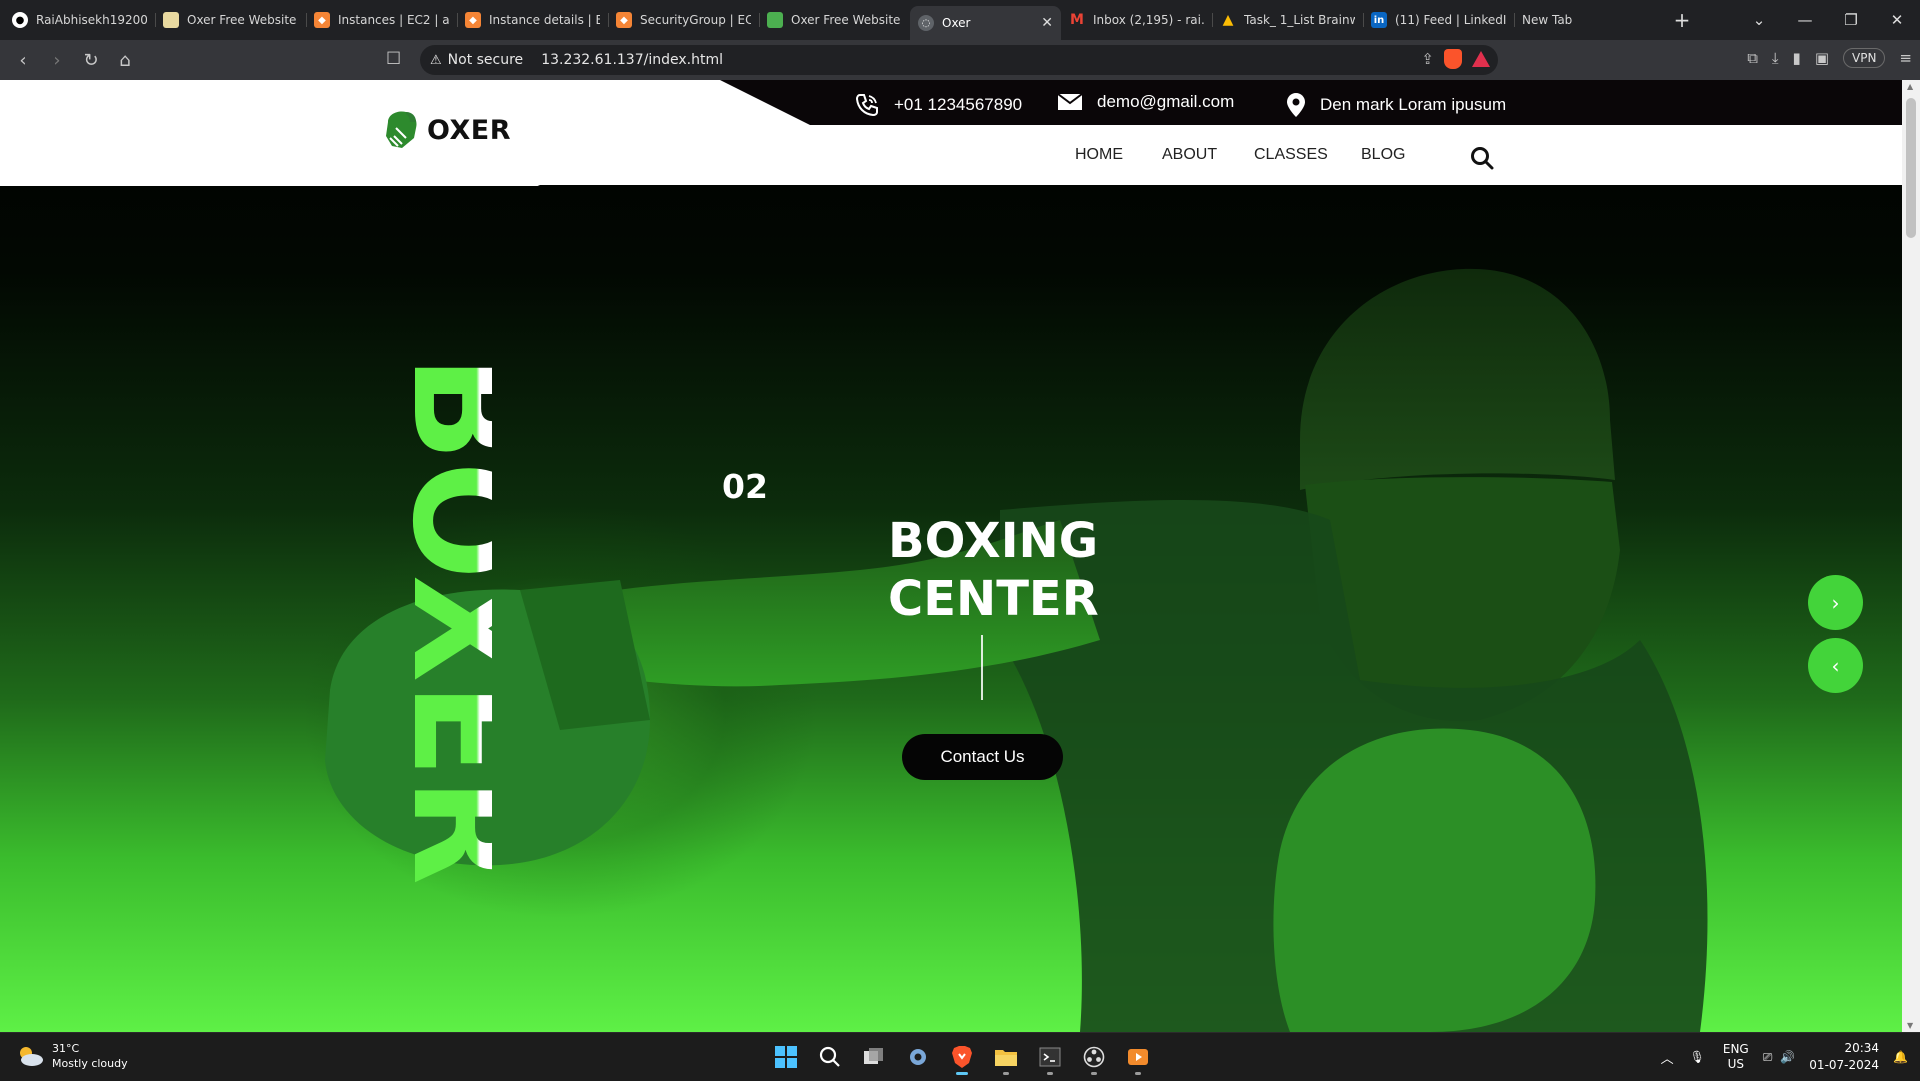 The width and height of the screenshot is (1920, 1081). Describe the element at coordinates (1589, 20) in the screenshot. I see `tab-new-tab: New Tab` at that location.